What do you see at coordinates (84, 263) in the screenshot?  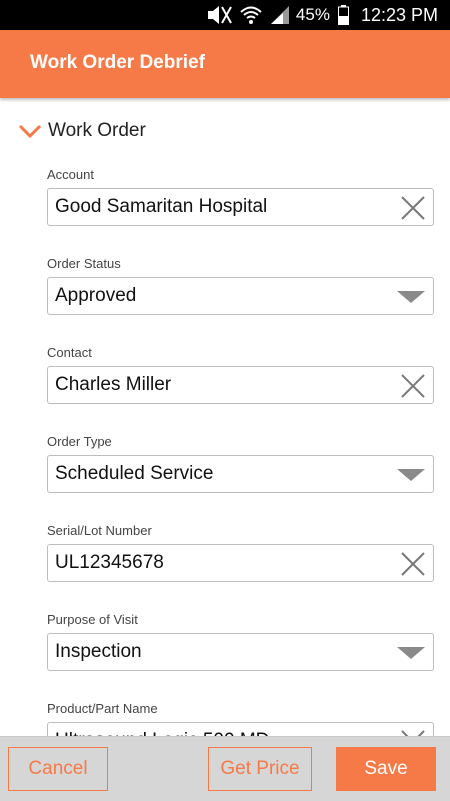 I see `order-status-label: Order Status` at bounding box center [84, 263].